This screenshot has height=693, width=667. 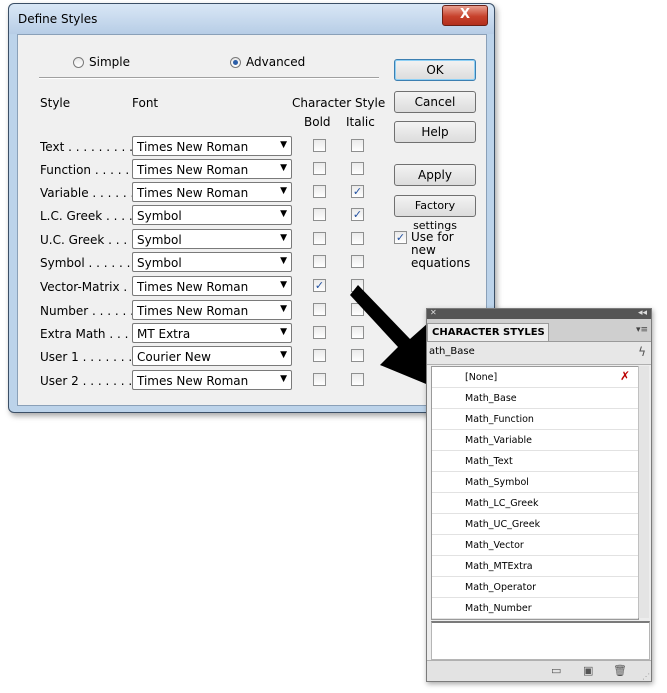 What do you see at coordinates (319, 285) in the screenshot?
I see `bold-checkbox: ✓` at bounding box center [319, 285].